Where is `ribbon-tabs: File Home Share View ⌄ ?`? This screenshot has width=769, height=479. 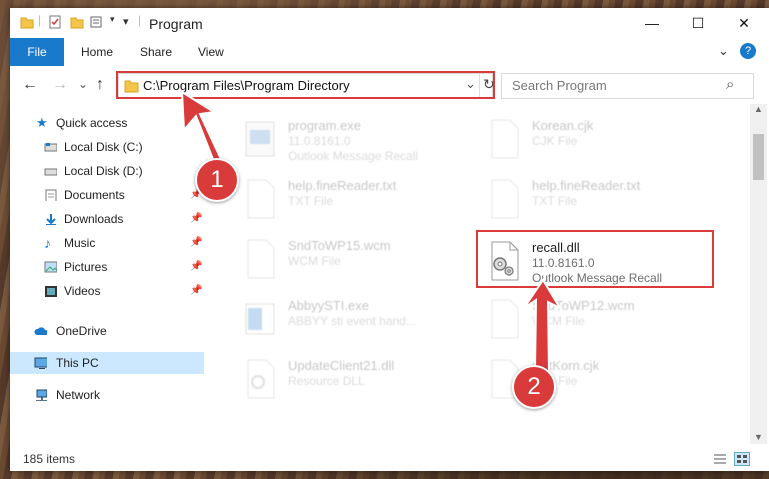
ribbon-tabs: File Home Share View ⌄ ? is located at coordinates (389, 52).